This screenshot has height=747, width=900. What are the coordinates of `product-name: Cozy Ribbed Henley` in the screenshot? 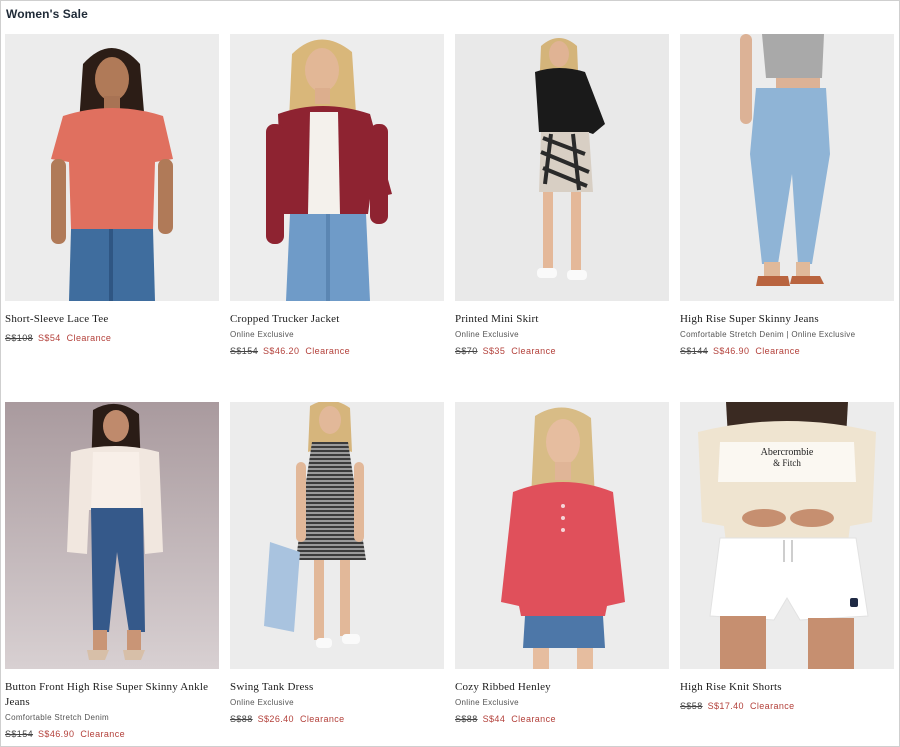 It's located at (562, 687).